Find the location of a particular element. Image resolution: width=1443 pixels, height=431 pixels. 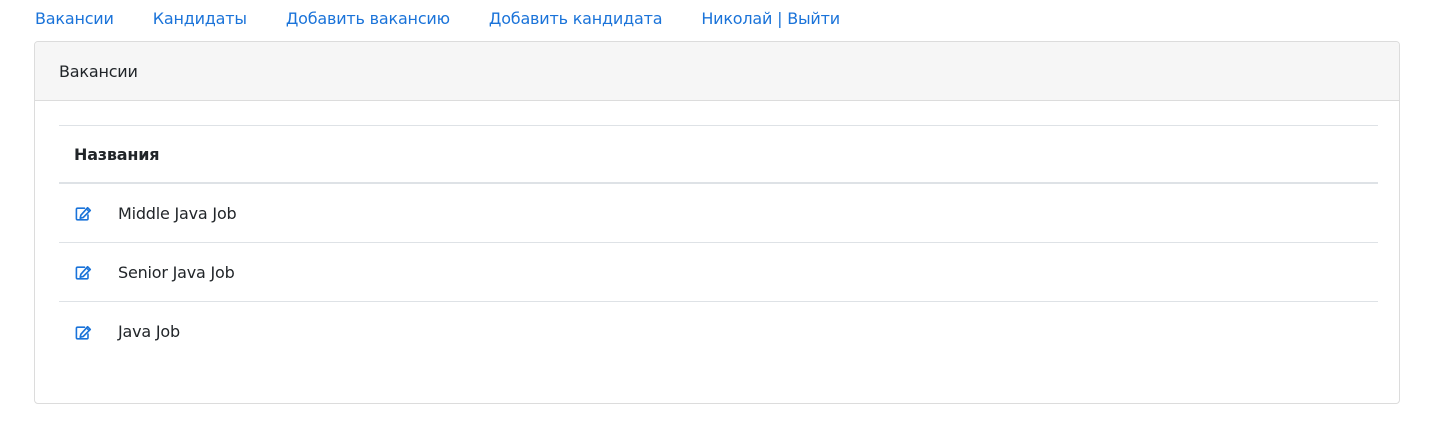

vacancy-title: Senior Java Job is located at coordinates (176, 272).